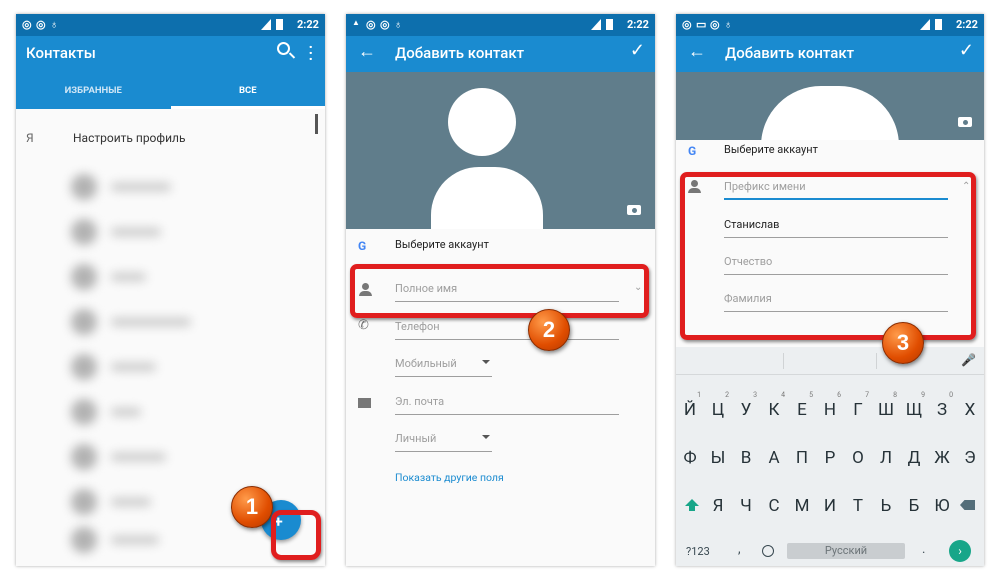  Describe the element at coordinates (746, 458) in the screenshot. I see `key: В` at that location.